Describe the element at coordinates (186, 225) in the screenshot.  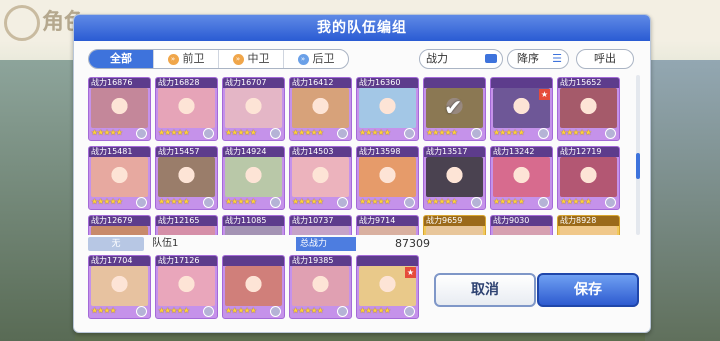
I see `roster-character-card: 战力12165★★★★★` at that location.